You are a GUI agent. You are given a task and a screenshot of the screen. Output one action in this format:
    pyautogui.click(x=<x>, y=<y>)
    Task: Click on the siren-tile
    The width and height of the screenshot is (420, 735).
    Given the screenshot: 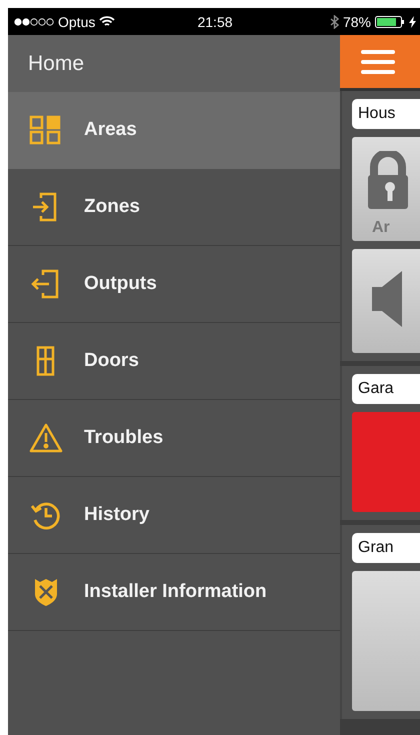 What is the action you would take?
    pyautogui.click(x=386, y=301)
    